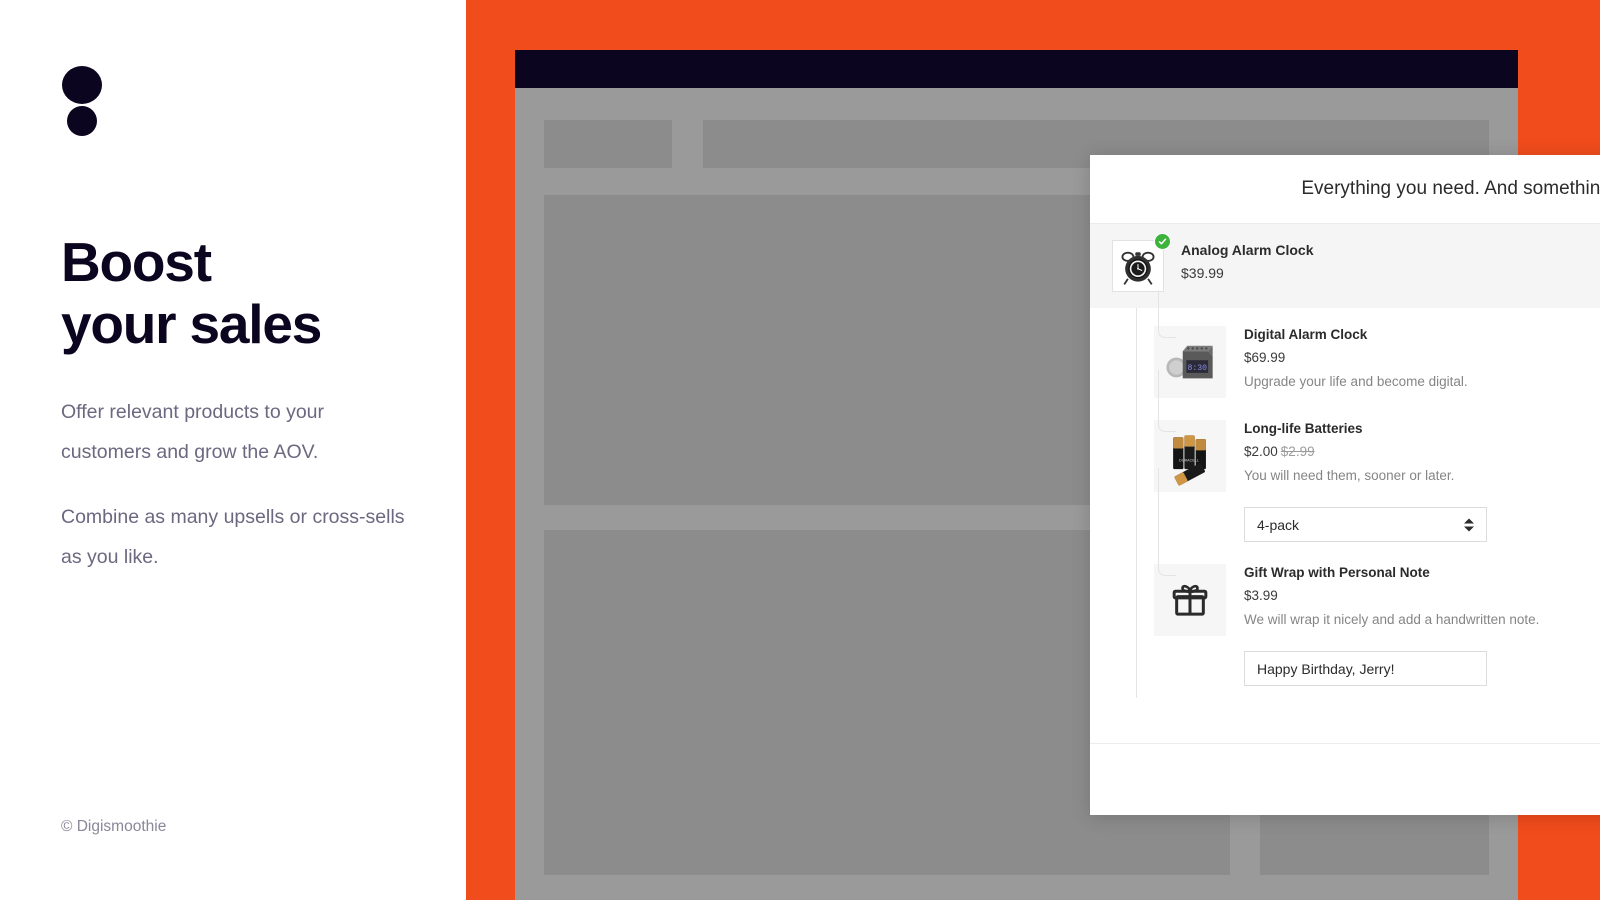 Image resolution: width=1600 pixels, height=900 pixels. Describe the element at coordinates (1356, 381) in the screenshot. I see `offer-description: Upgrade your life and become digital.` at that location.